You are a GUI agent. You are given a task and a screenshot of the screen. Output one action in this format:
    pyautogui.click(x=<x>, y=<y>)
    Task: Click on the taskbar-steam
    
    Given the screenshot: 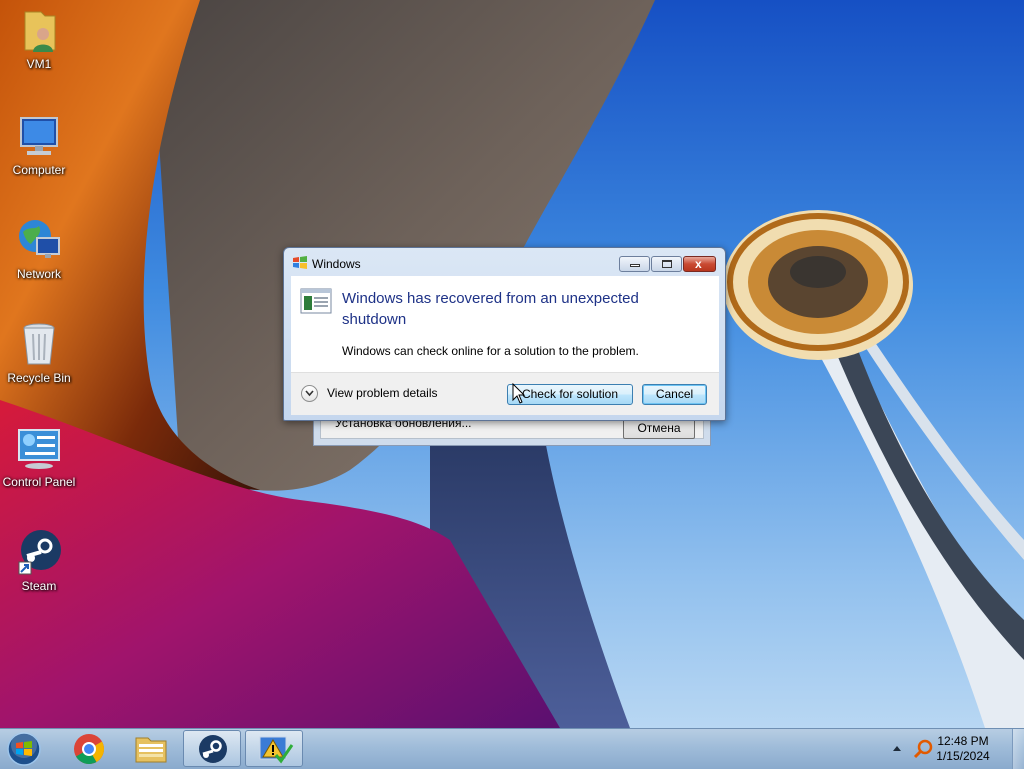 What is the action you would take?
    pyautogui.click(x=212, y=748)
    